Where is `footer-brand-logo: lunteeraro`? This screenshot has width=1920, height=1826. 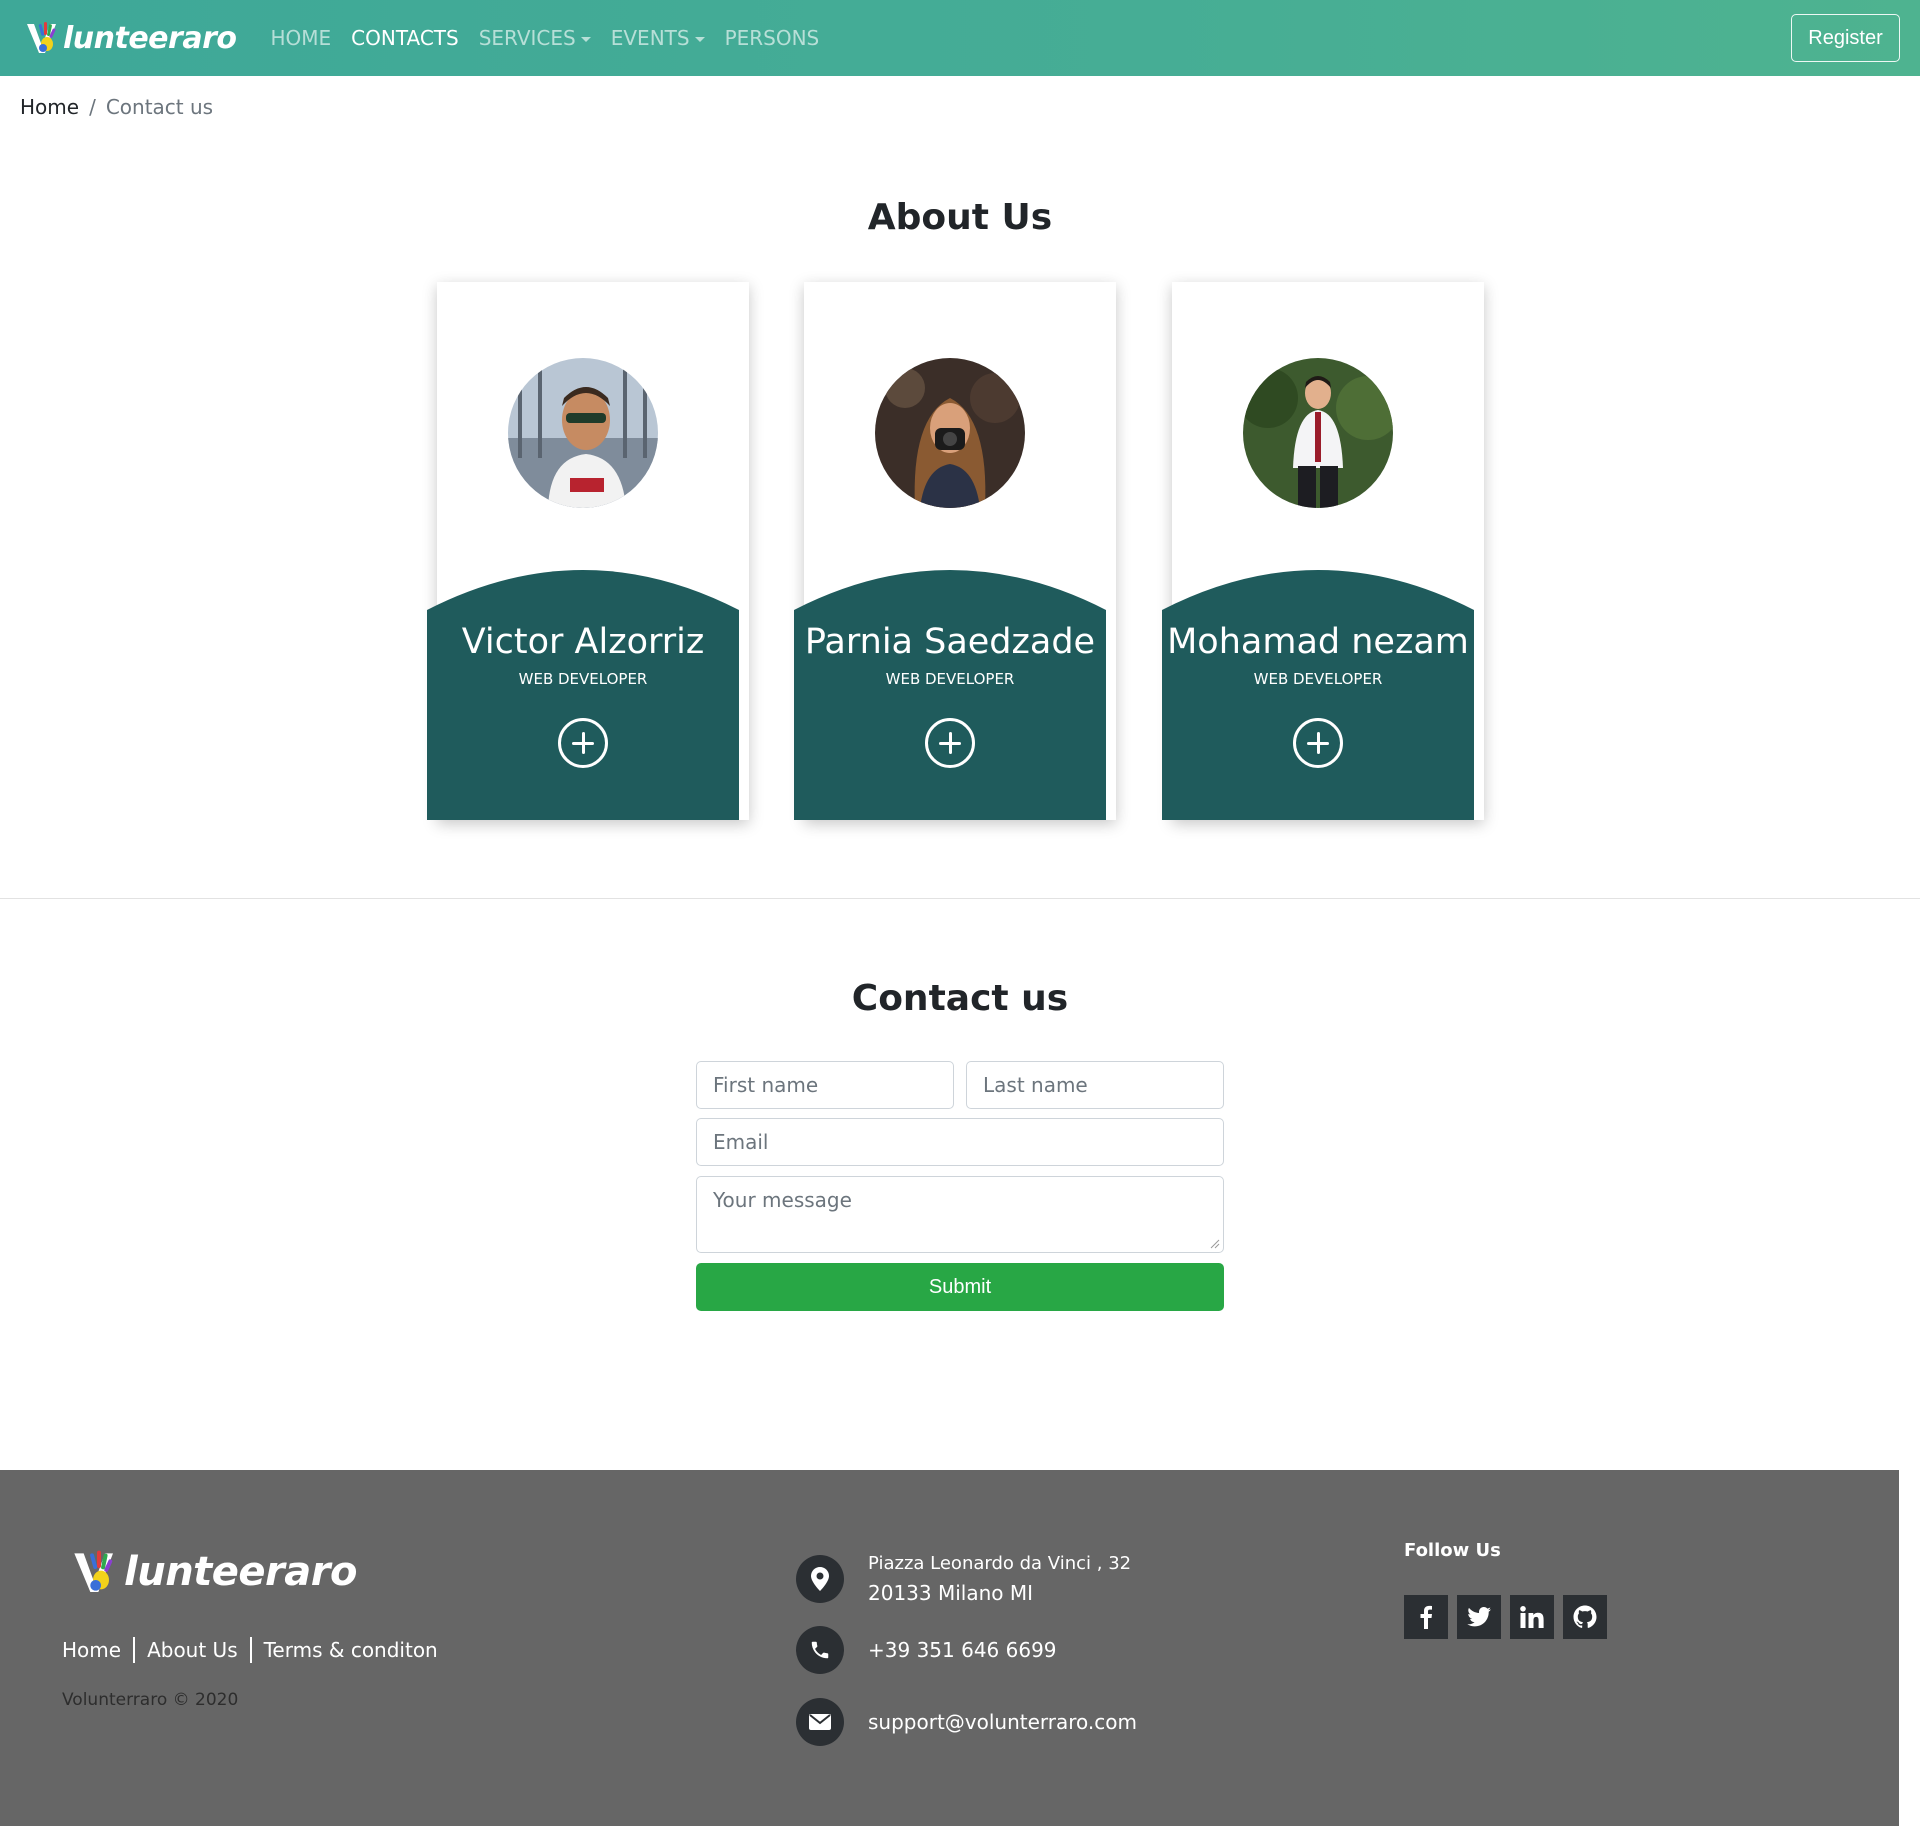 footer-brand-logo: lunteeraro is located at coordinates (213, 1572).